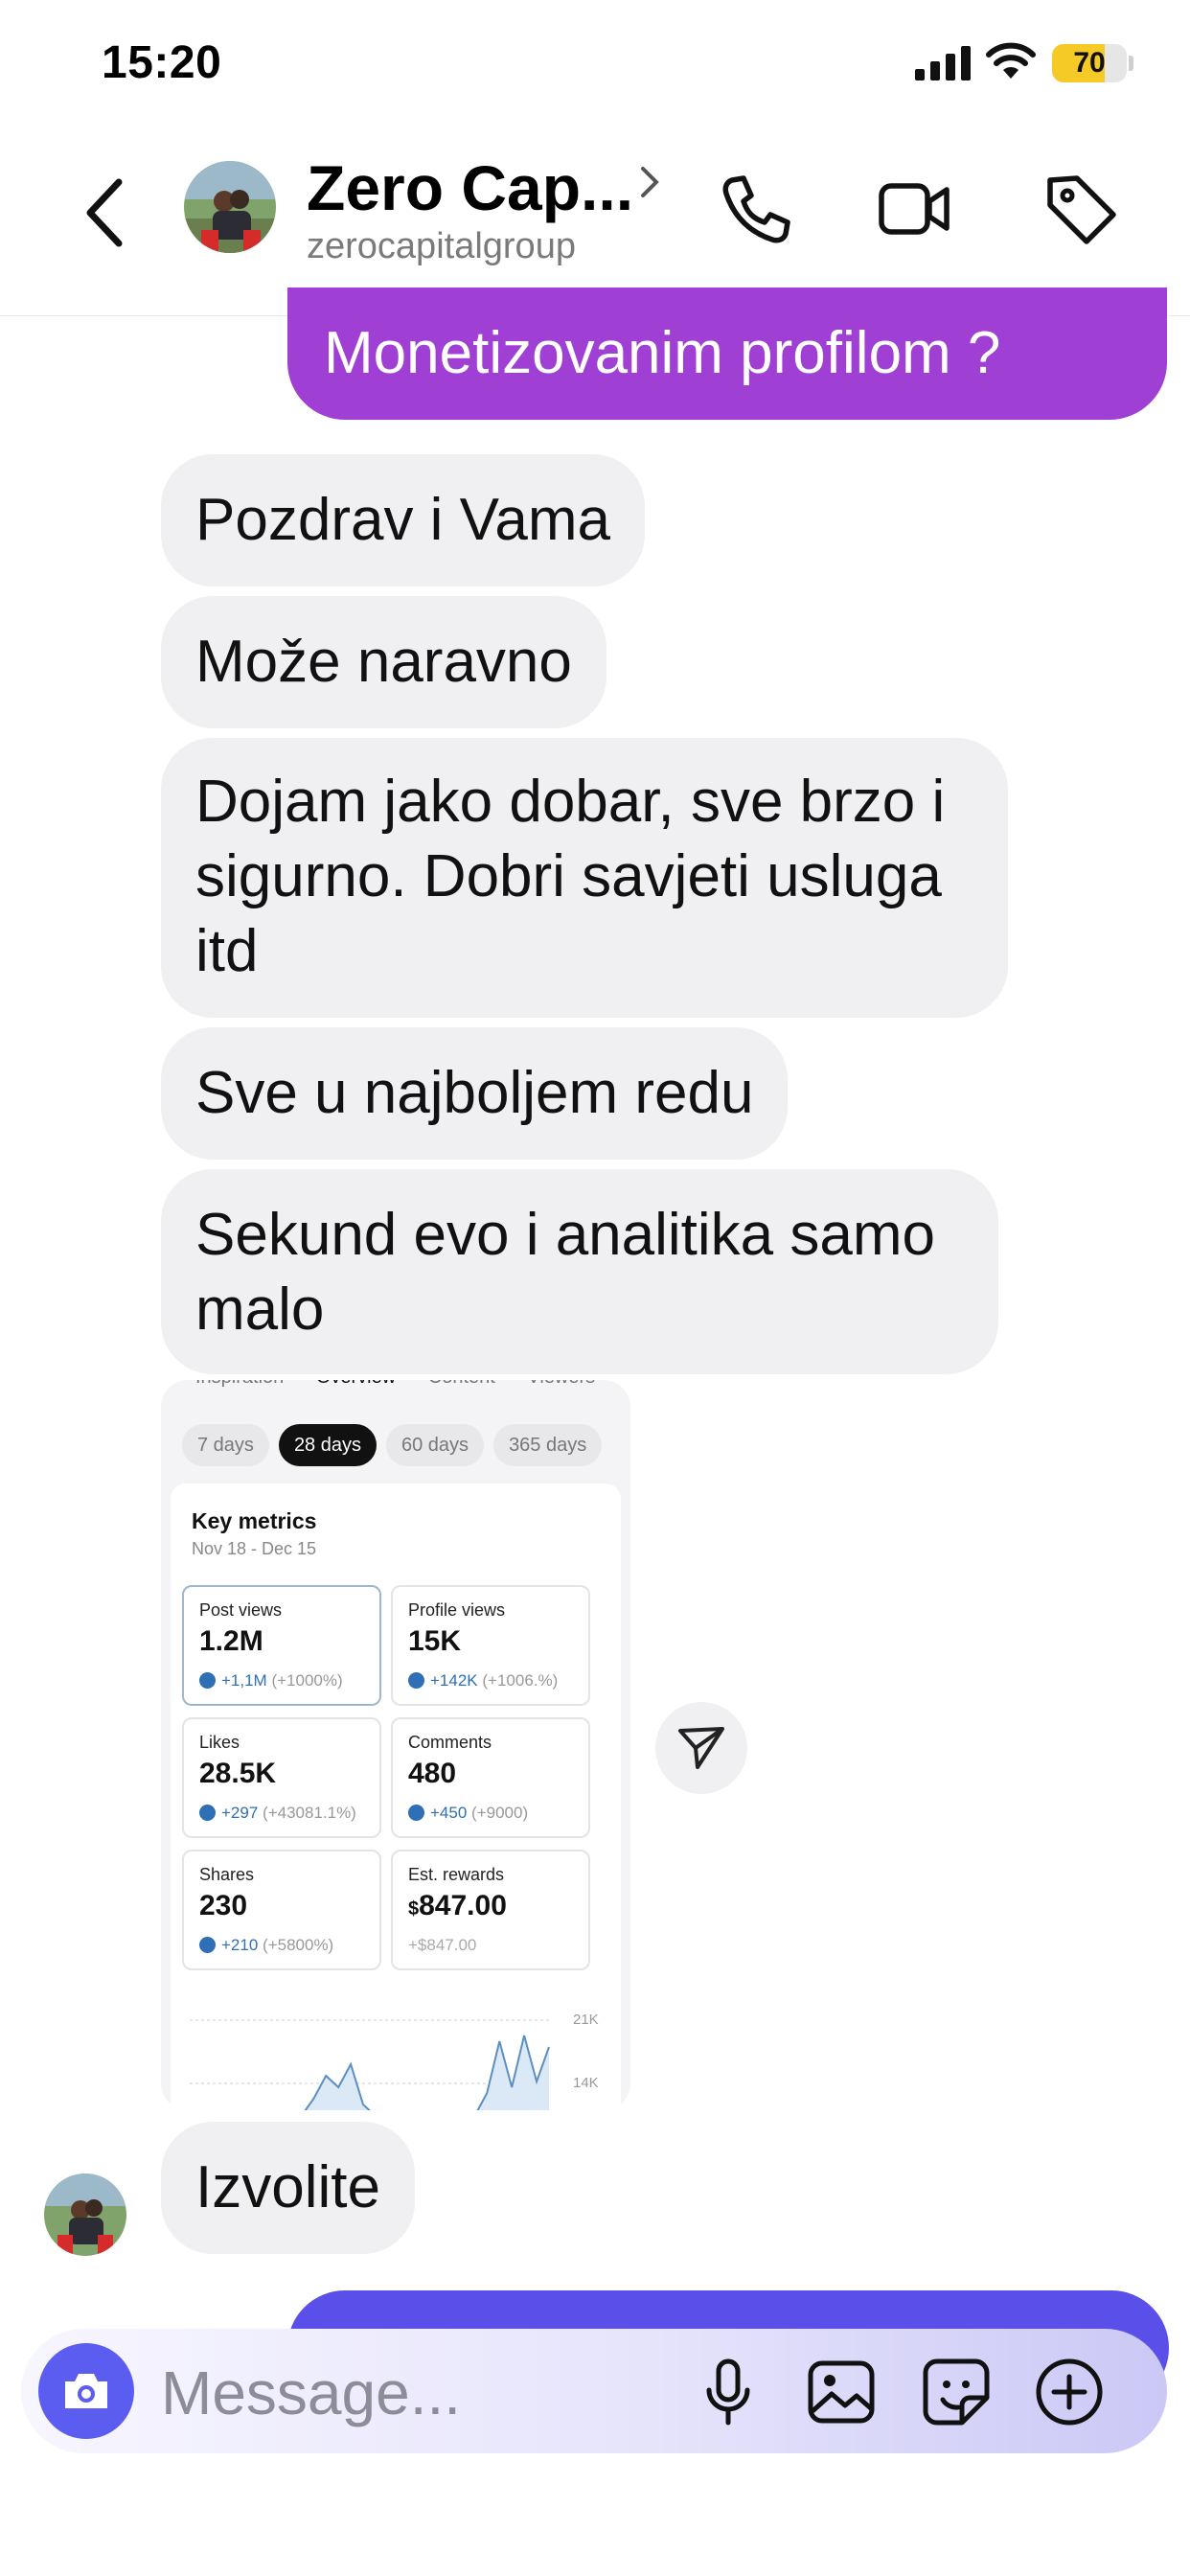 Image resolution: width=1190 pixels, height=2576 pixels. Describe the element at coordinates (454, 1680) in the screenshot. I see `metric-delta-value: +142K` at that location.